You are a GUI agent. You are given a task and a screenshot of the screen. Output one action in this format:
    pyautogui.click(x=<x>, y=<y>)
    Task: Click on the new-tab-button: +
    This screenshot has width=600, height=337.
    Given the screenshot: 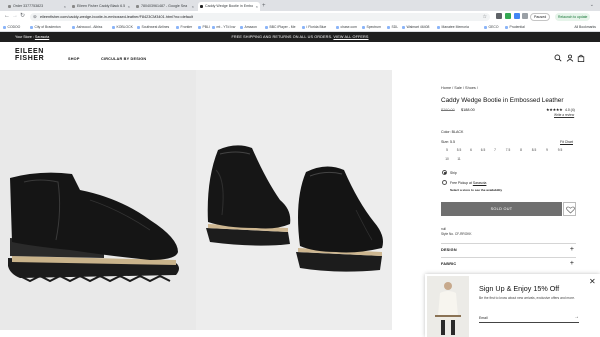 What is the action you would take?
    pyautogui.click(x=264, y=6)
    